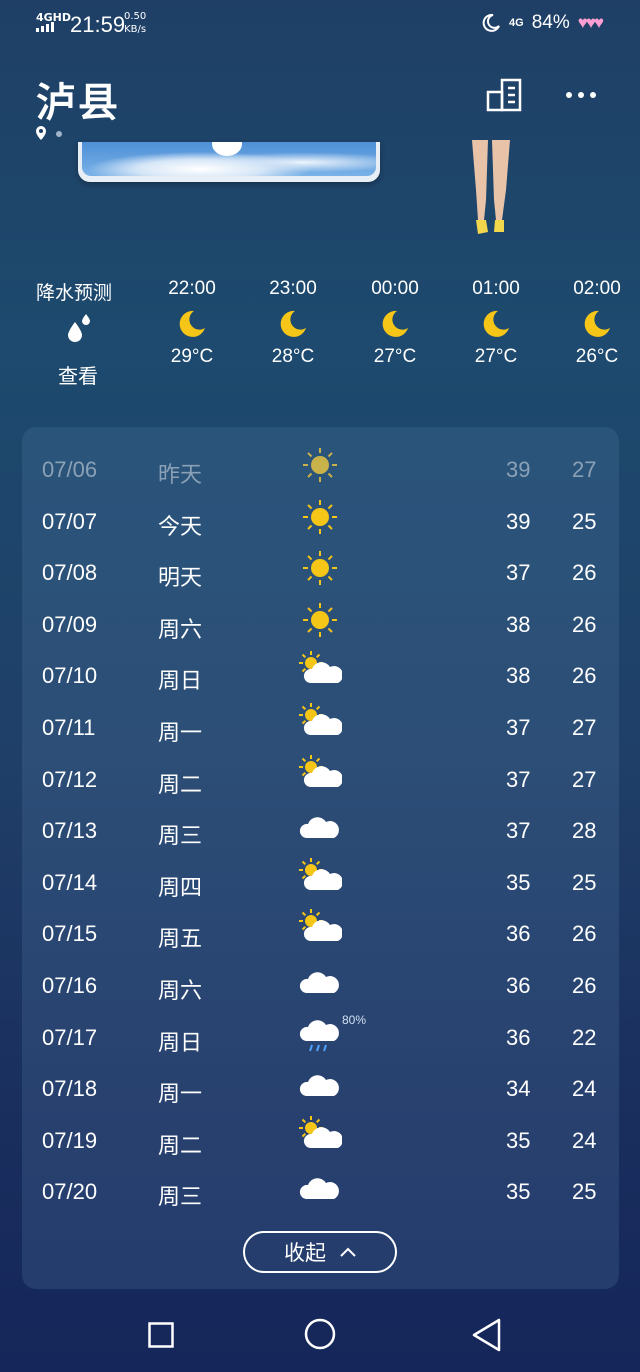 The image size is (640, 1372). What do you see at coordinates (70, 985) in the screenshot?
I see `daily-date: 07/16` at bounding box center [70, 985].